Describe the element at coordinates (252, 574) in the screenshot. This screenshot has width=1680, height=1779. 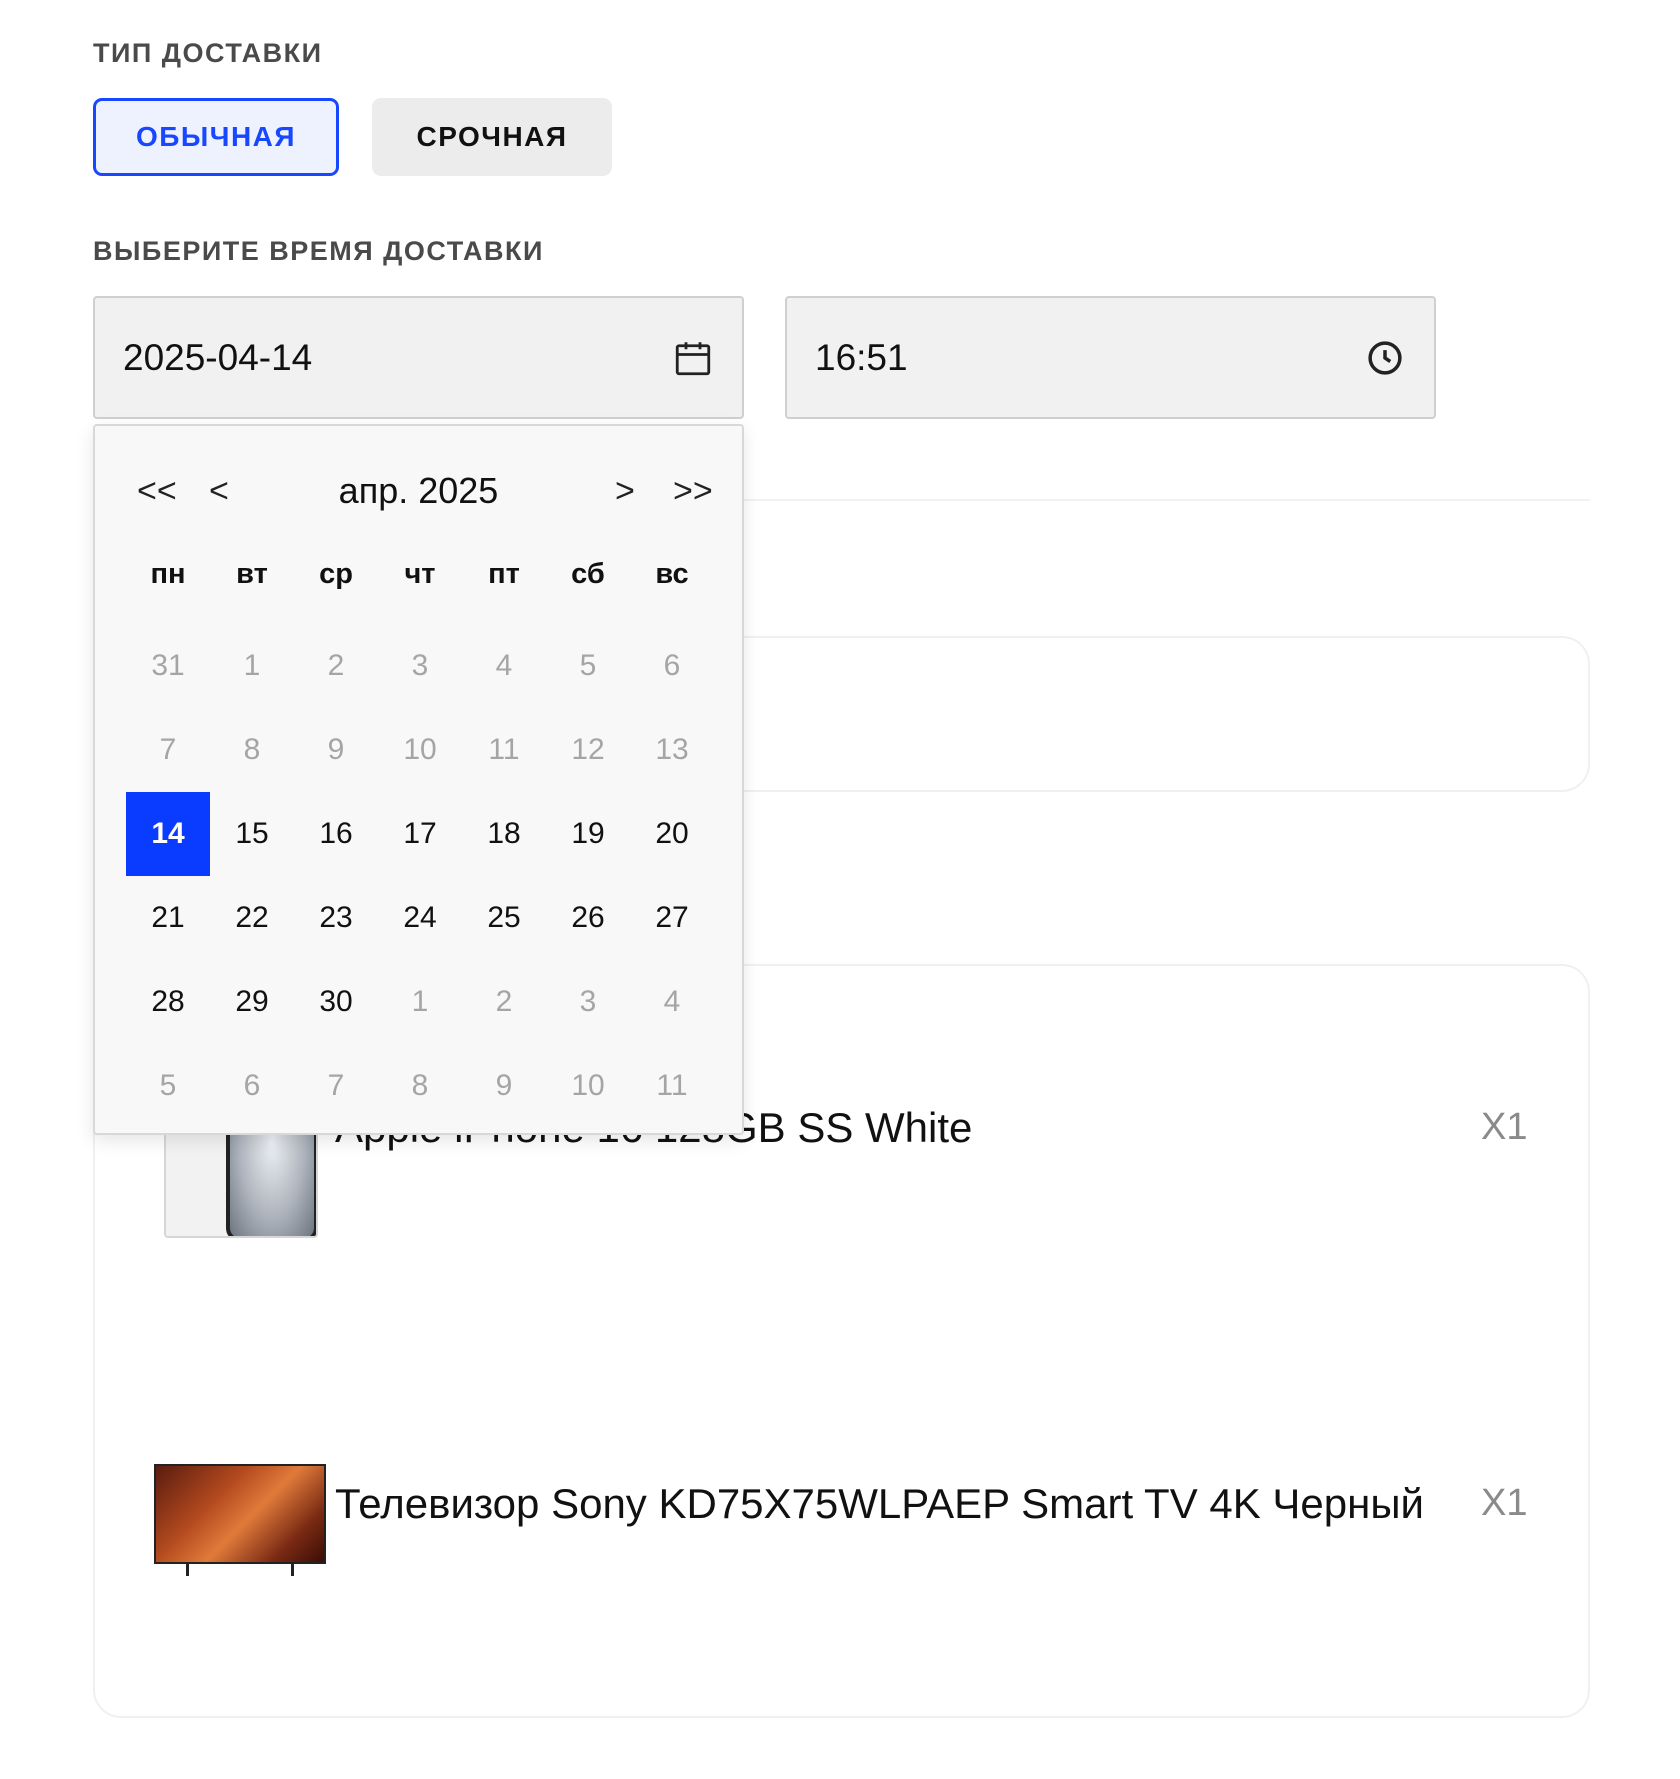
I see `weekday-label: вт` at that location.